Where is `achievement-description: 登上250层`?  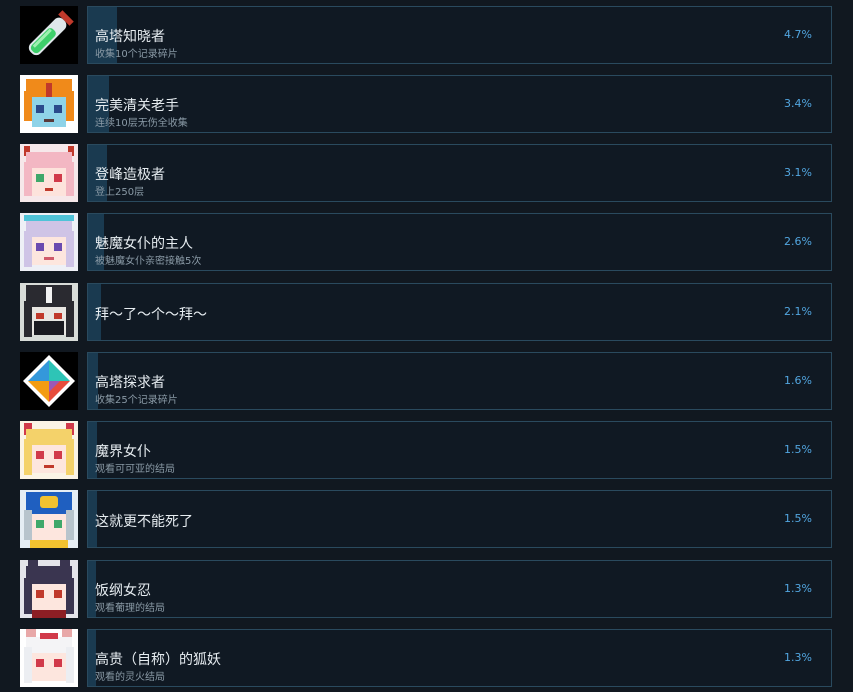 achievement-description: 登上250层 is located at coordinates (120, 192).